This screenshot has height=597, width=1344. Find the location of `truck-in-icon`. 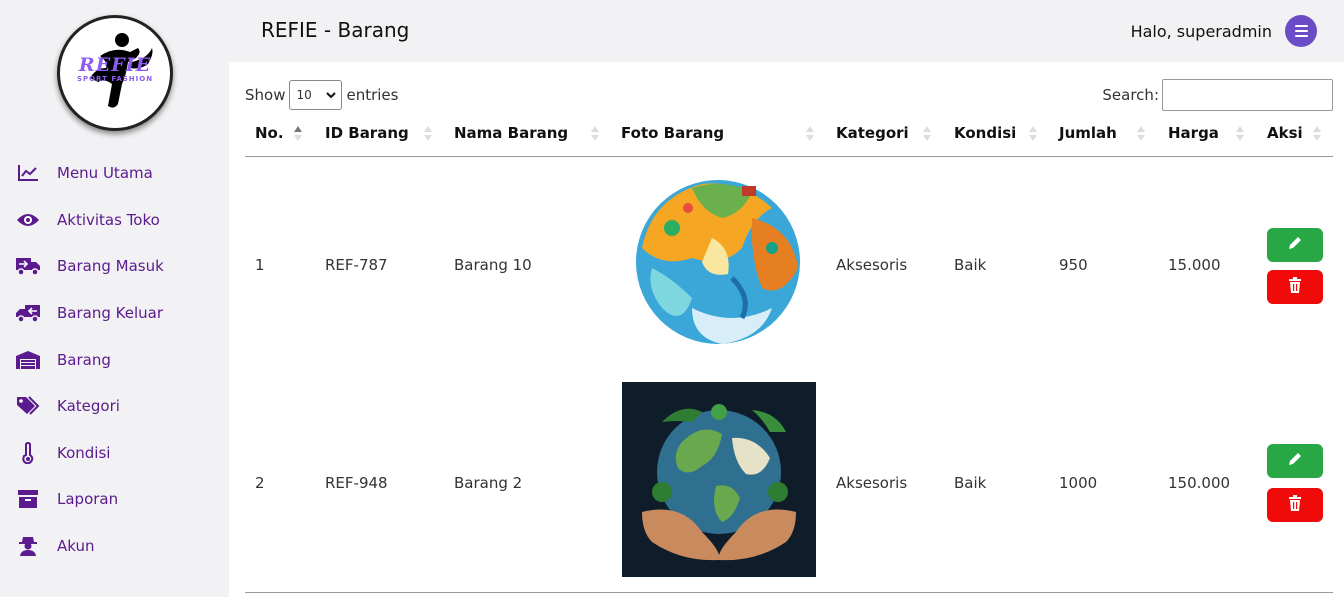

truck-in-icon is located at coordinates (28, 266).